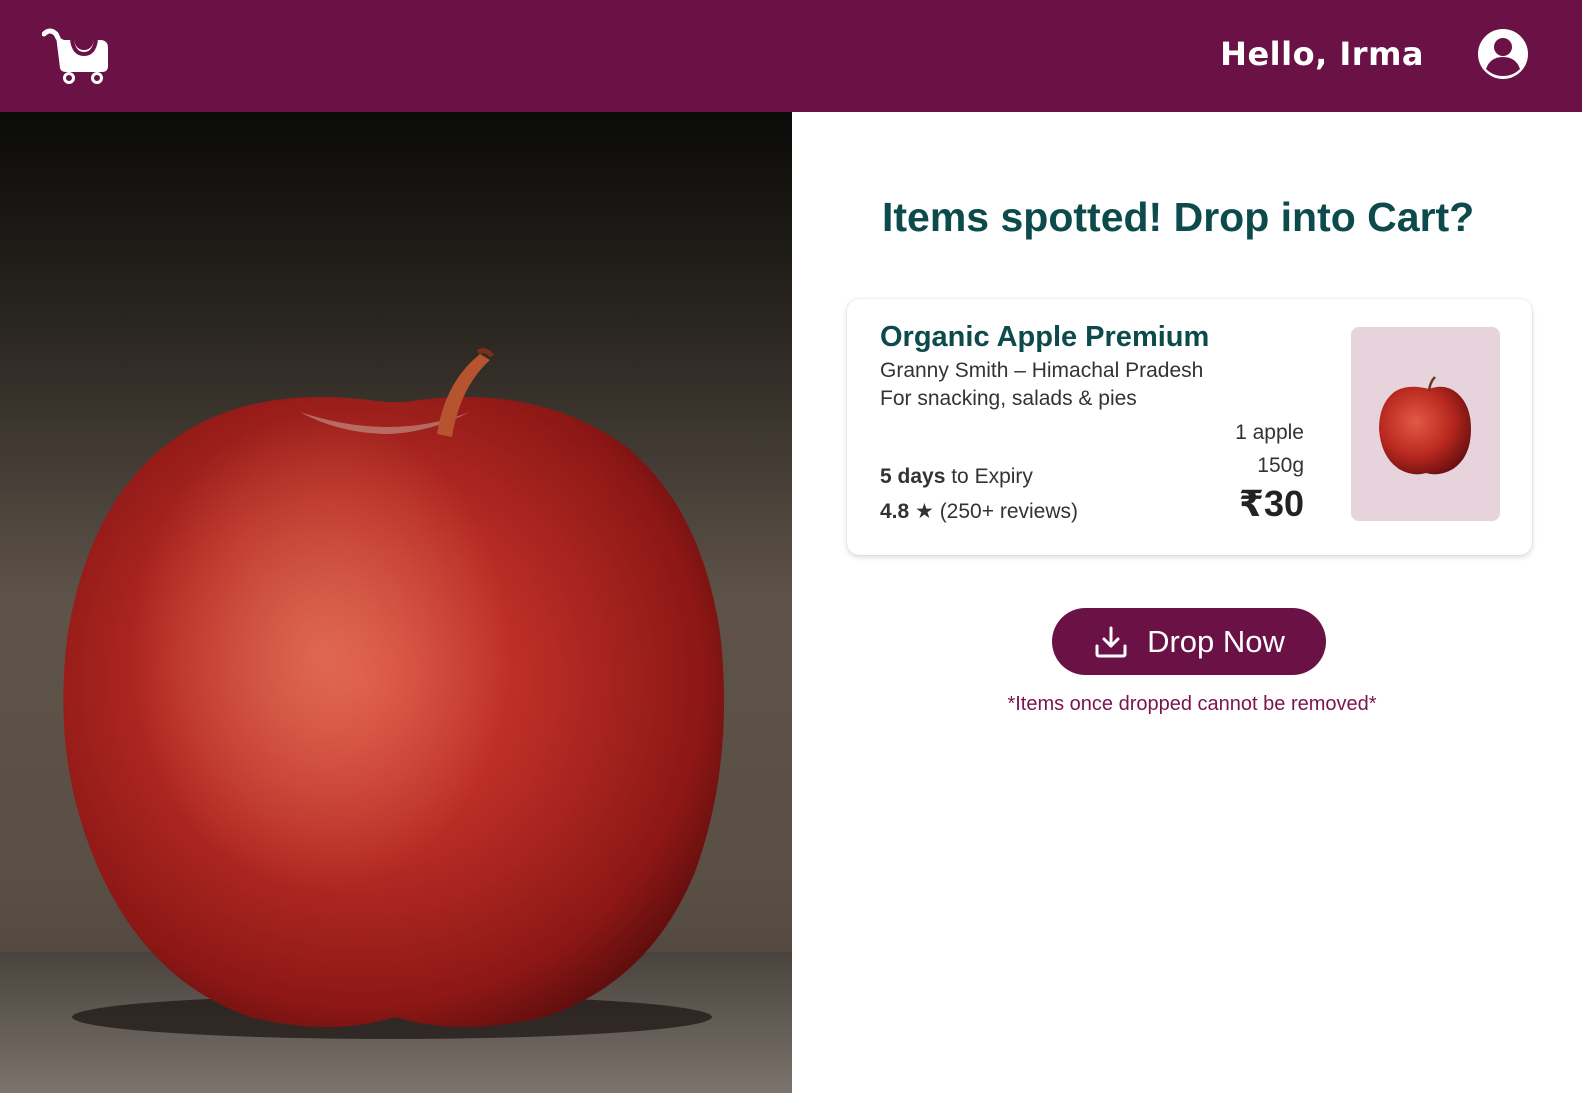 The width and height of the screenshot is (1582, 1093). I want to click on rating-info: 4.8 ★ (250+ reviews), so click(979, 511).